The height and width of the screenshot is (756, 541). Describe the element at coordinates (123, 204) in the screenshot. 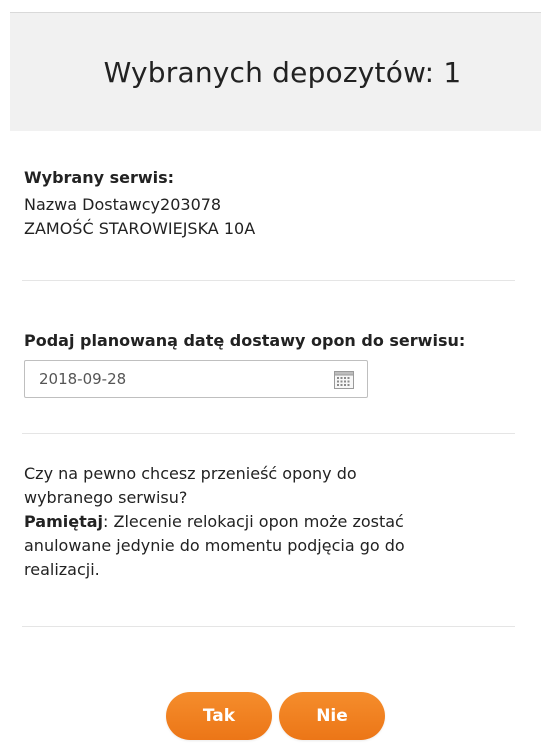

I see `provider-name: Nazwa Dostawcy203078` at that location.